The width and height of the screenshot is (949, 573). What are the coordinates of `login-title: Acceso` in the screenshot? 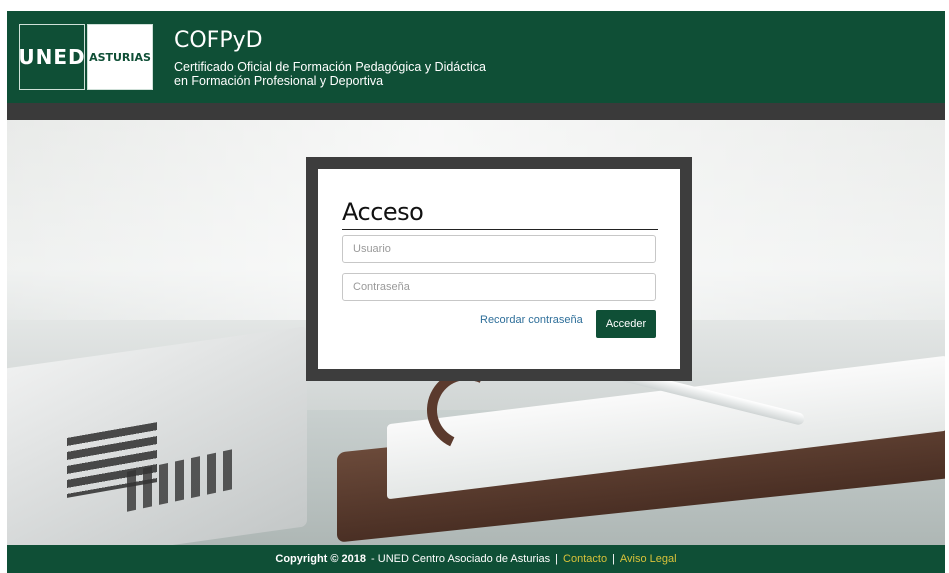 It's located at (383, 212).